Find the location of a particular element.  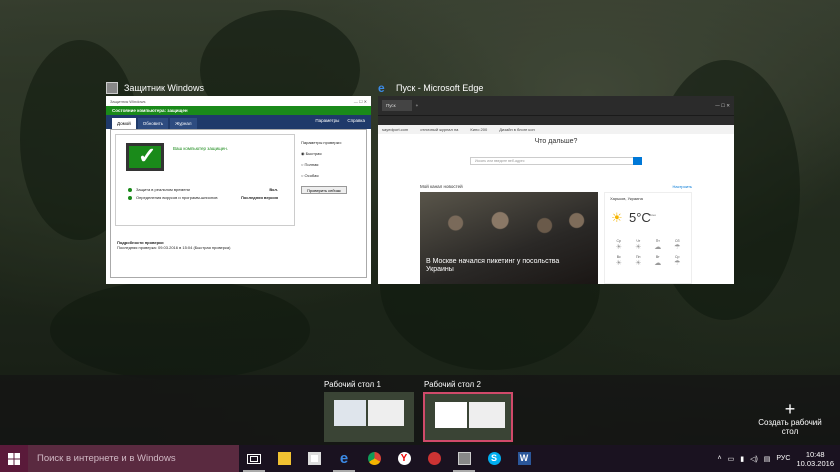

new-desktop-button: + Создать рабочий стол is located at coordinates (790, 418).